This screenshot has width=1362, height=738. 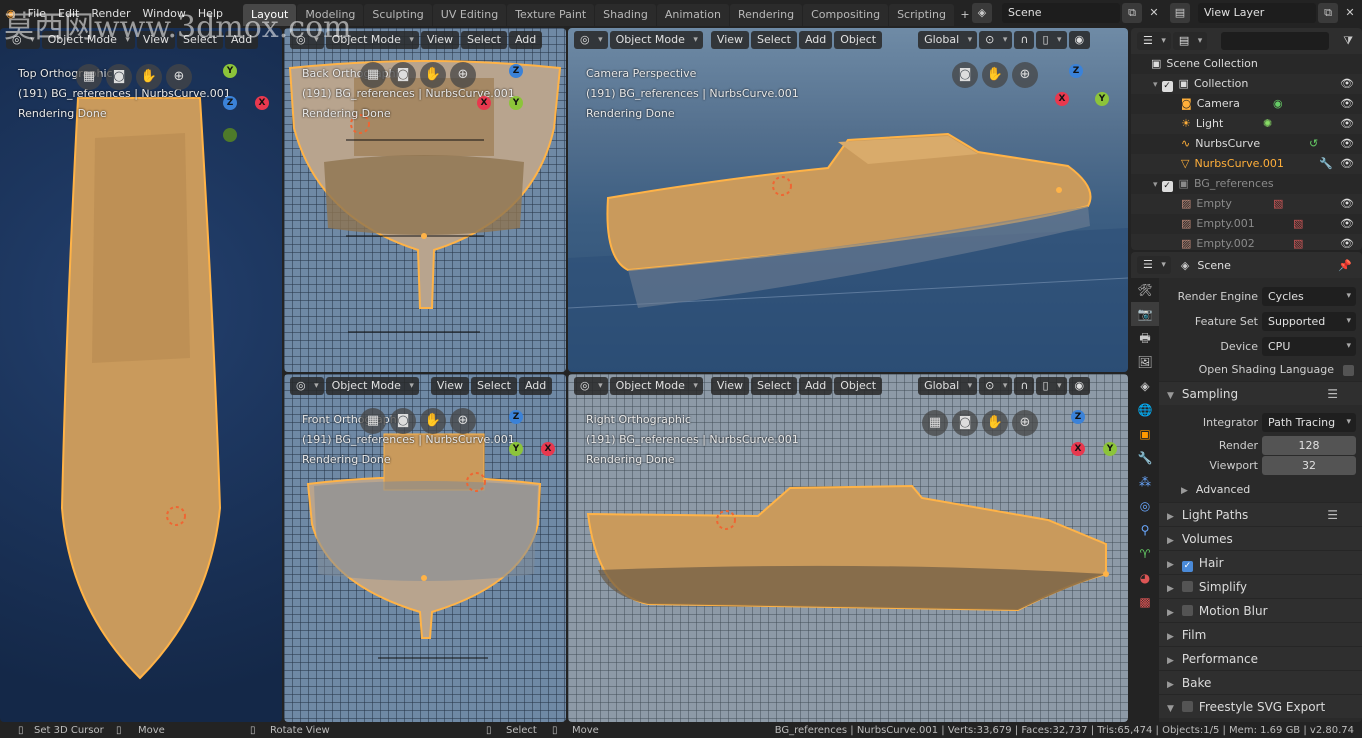 What do you see at coordinates (1051, 386) in the screenshot?
I see `snap-target-icon: ▯` at bounding box center [1051, 386].